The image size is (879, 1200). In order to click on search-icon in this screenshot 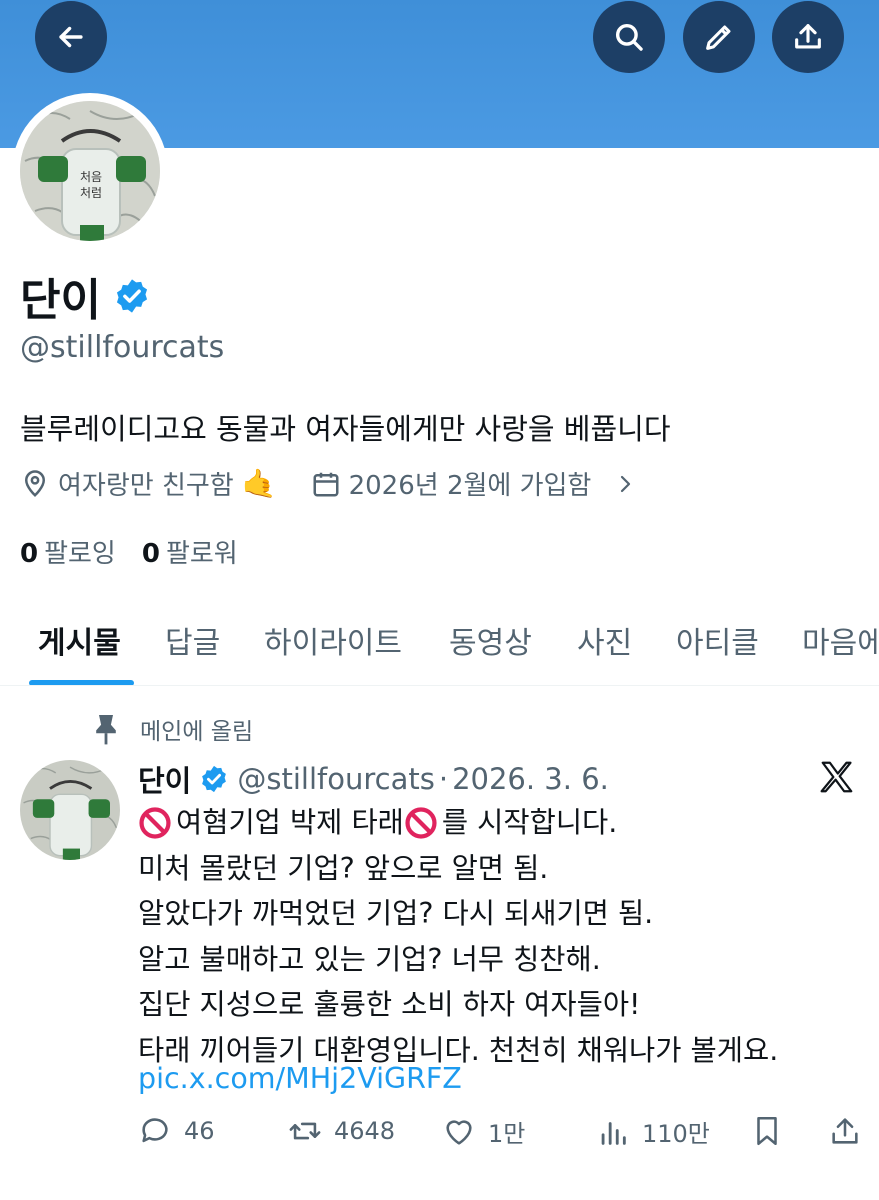, I will do `click(629, 37)`.